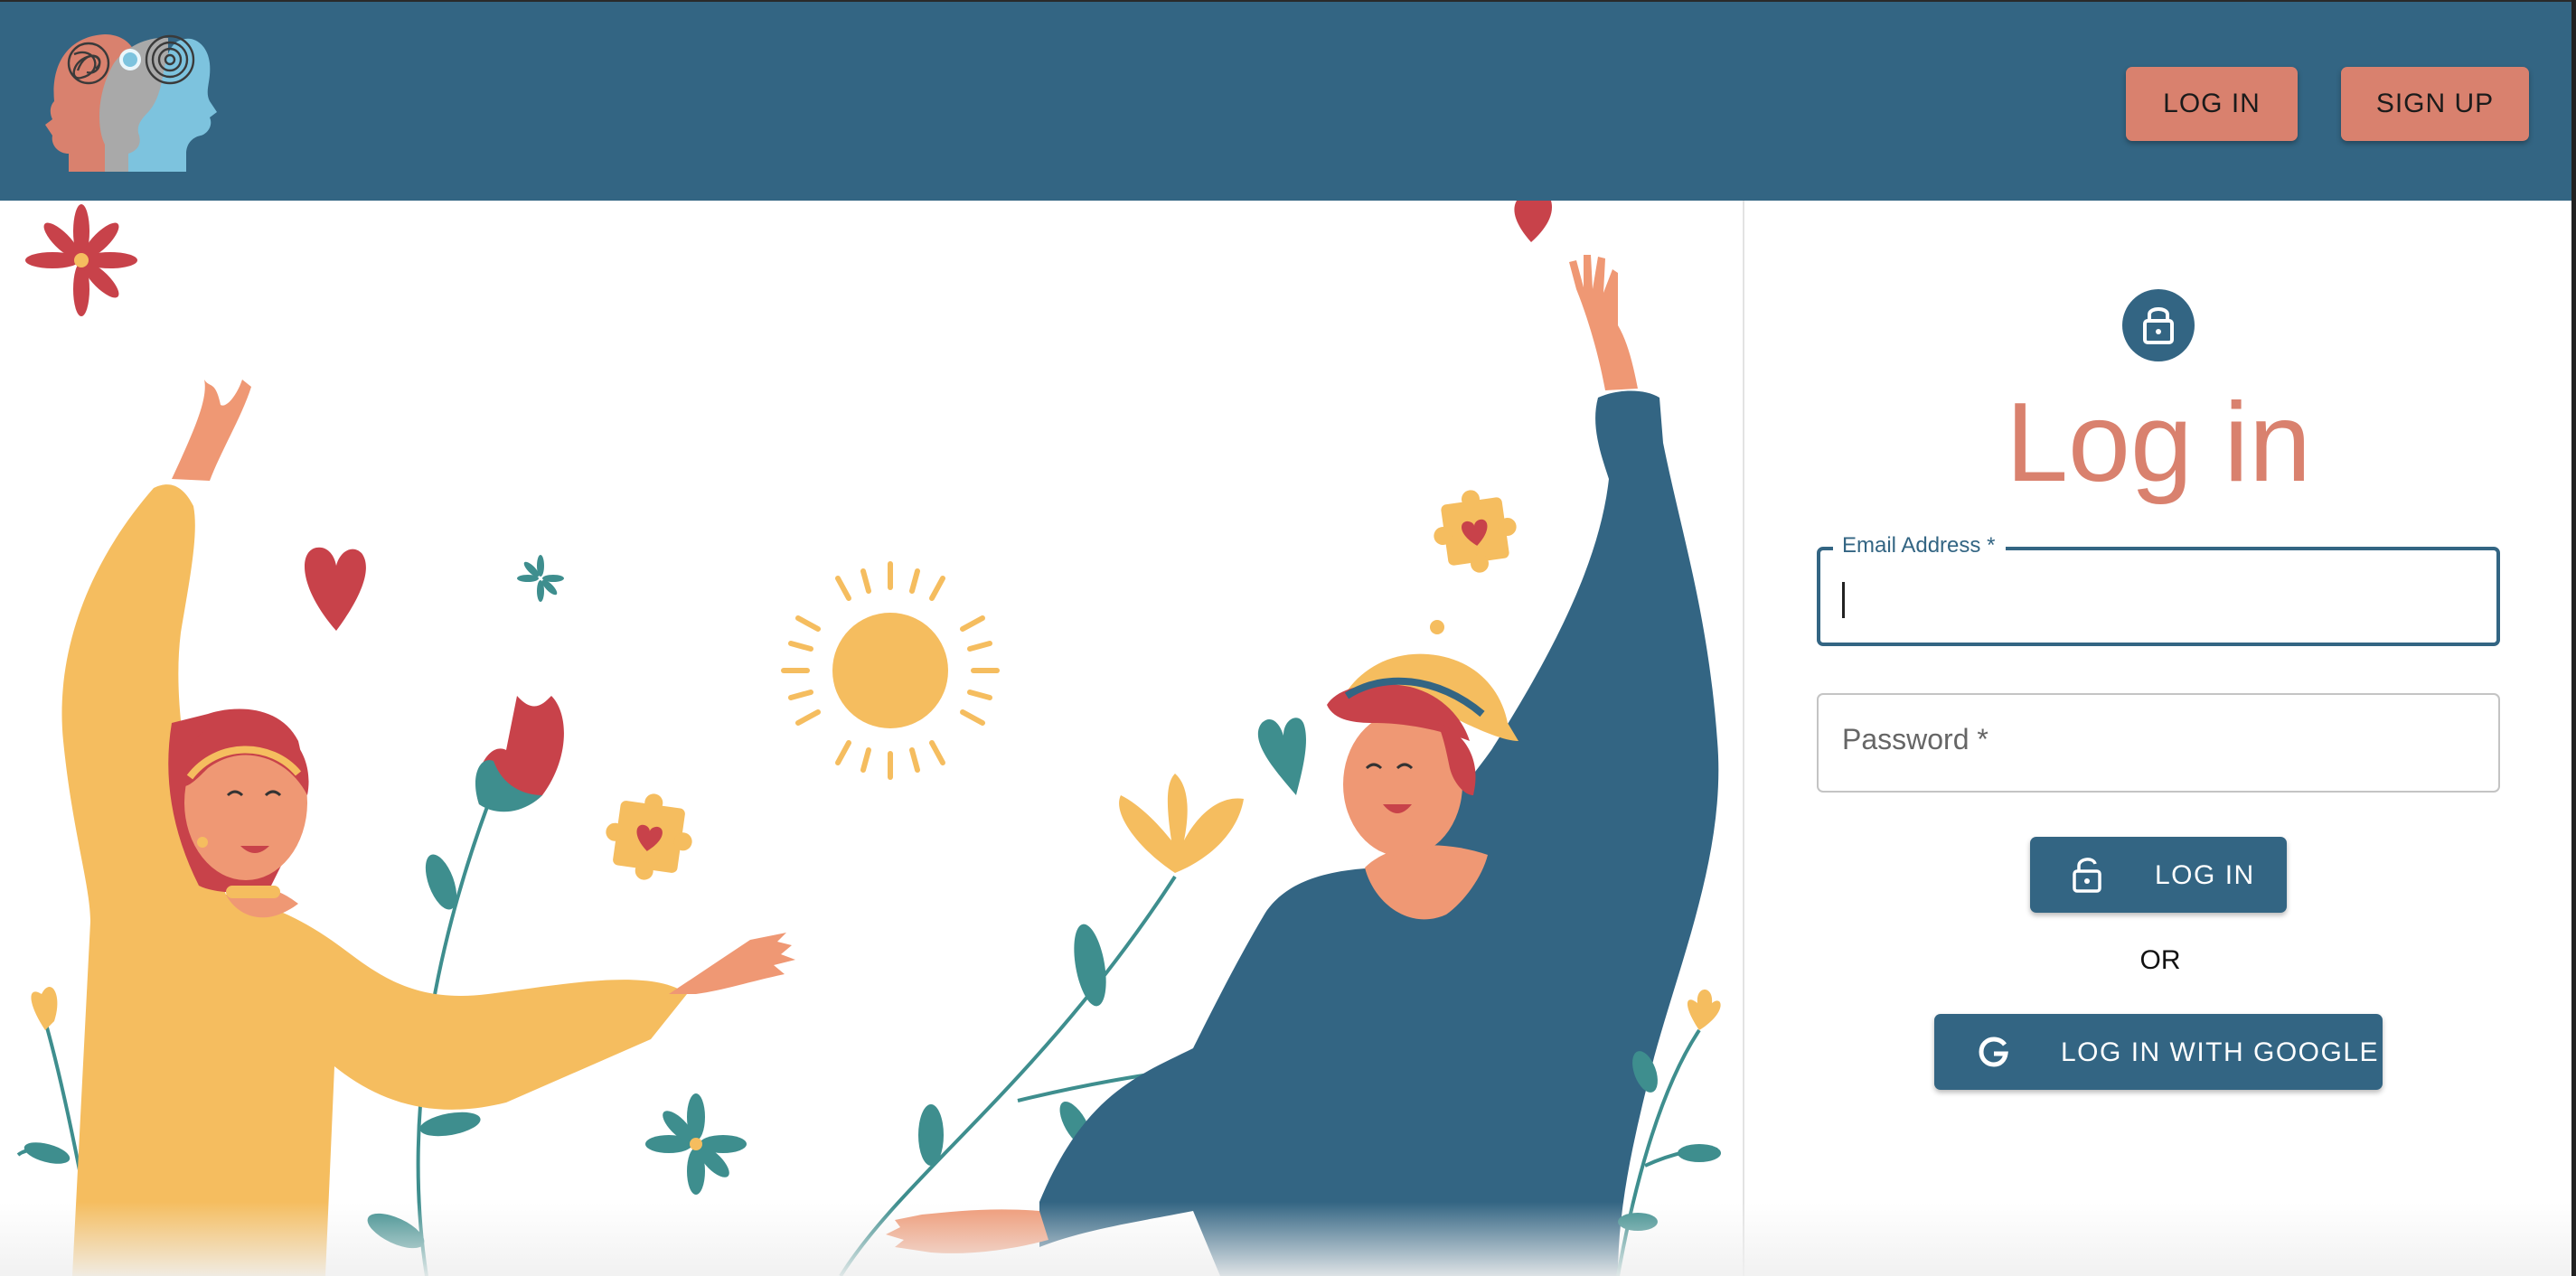 The height and width of the screenshot is (1276, 2576). What do you see at coordinates (2158, 442) in the screenshot?
I see `page-title: Log in` at bounding box center [2158, 442].